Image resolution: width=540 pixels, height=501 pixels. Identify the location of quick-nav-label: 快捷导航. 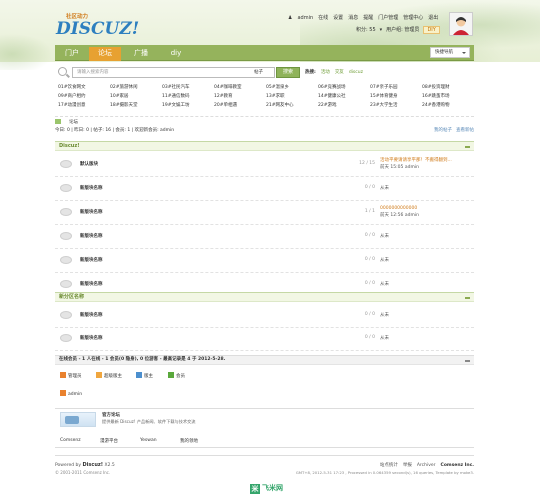
(444, 52).